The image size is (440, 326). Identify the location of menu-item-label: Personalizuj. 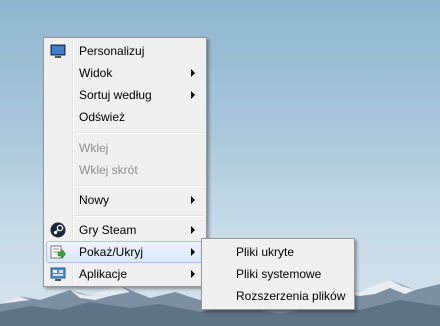
(112, 51).